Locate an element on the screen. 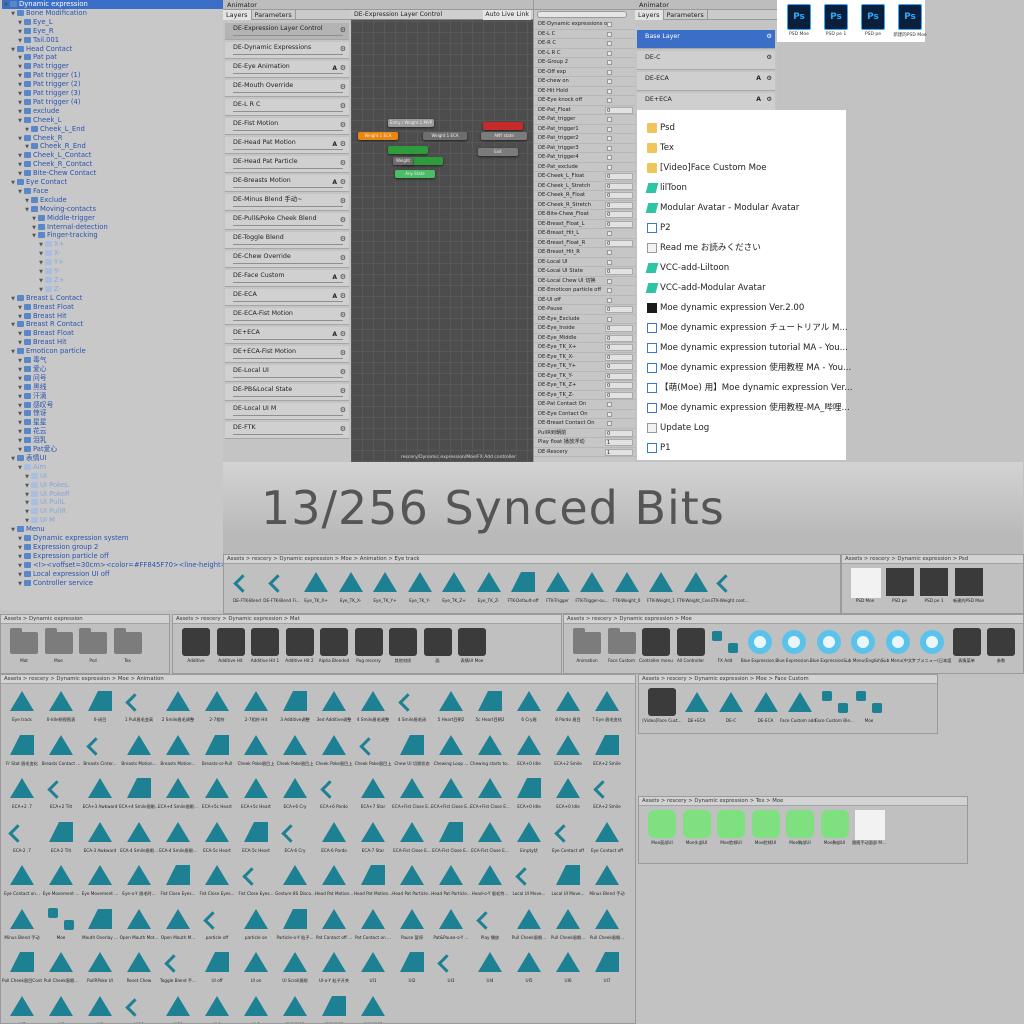 Image resolution: width=1024 pixels, height=1024 pixels. parameter-row: DE-Pat Contact On is located at coordinates (585, 405).